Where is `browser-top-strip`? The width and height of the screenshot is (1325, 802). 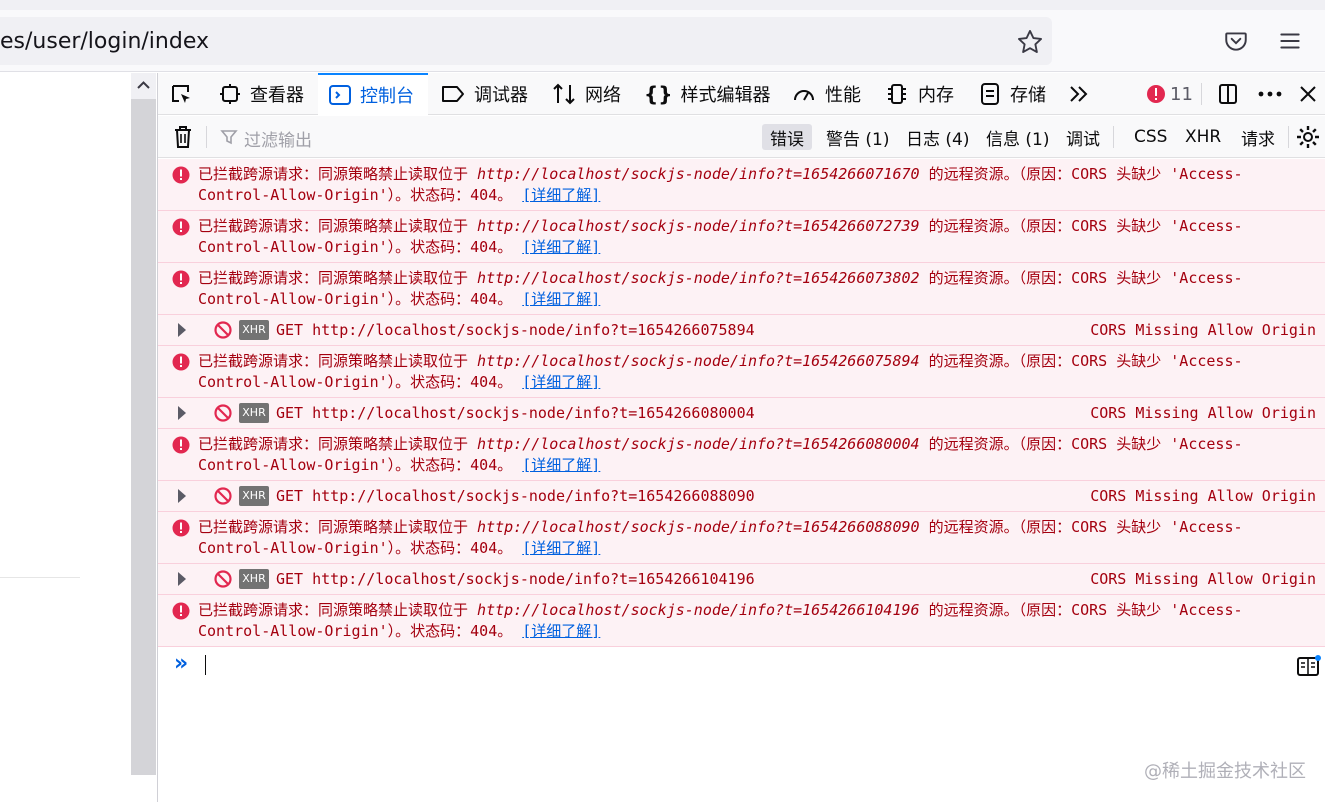 browser-top-strip is located at coordinates (662, 5).